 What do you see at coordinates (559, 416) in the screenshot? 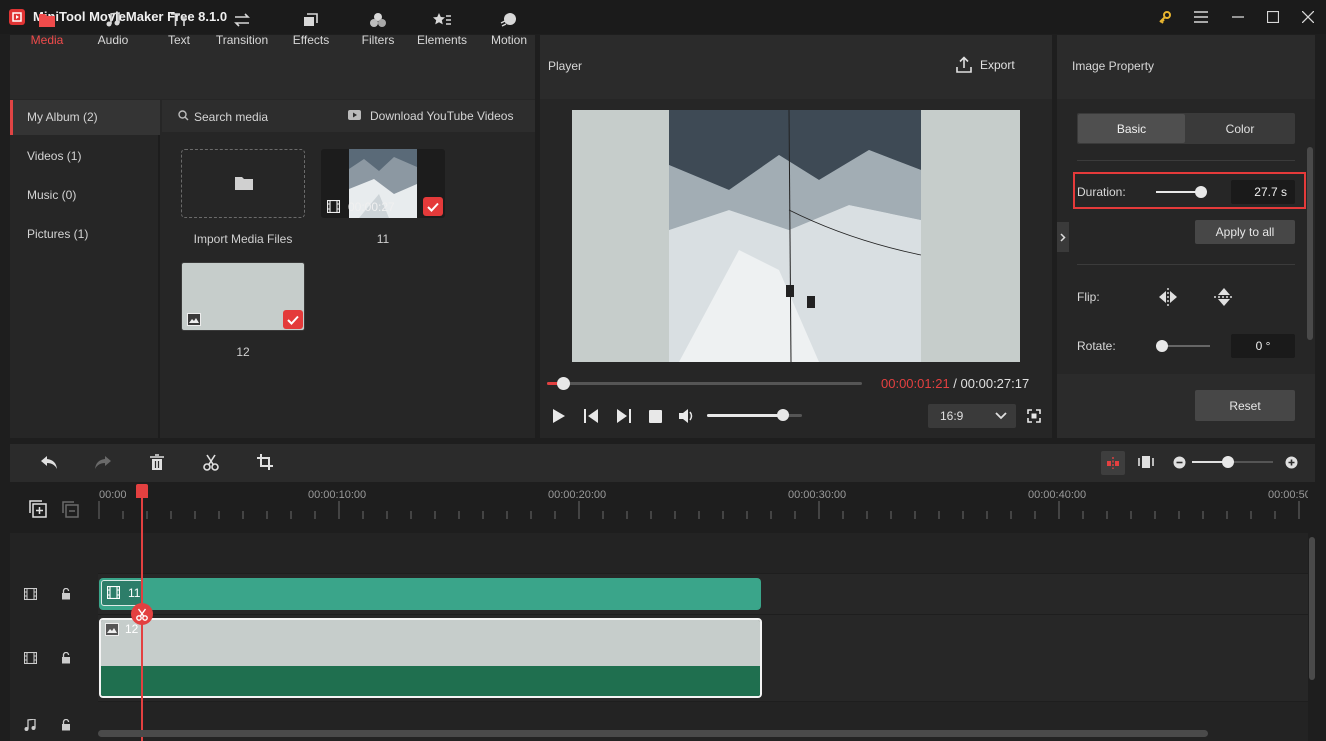
I see `play-icon` at bounding box center [559, 416].